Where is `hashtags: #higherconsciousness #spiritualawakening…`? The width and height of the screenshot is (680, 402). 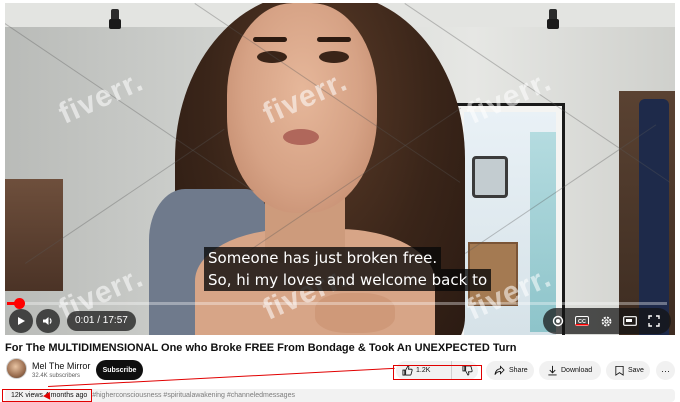
hashtags: #higherconsciousness #spiritualawakening… is located at coordinates (193, 395).